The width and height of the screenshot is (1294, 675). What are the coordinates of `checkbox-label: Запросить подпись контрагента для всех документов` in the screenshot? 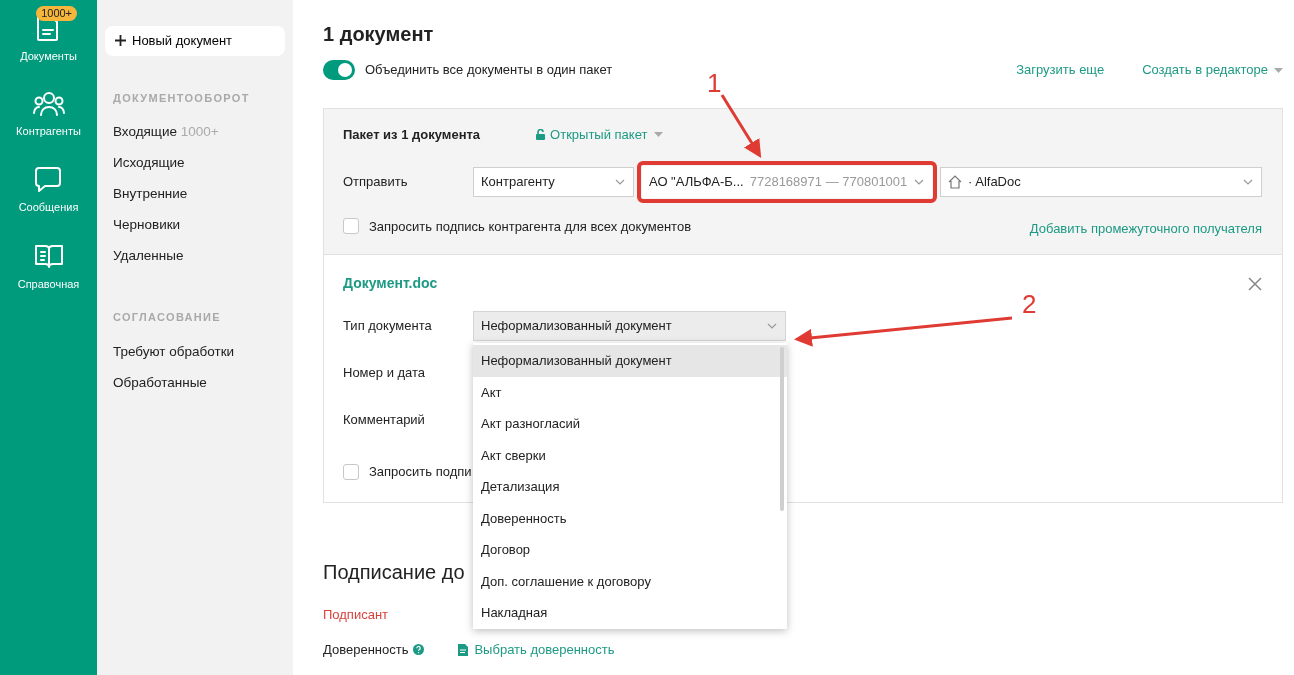 It's located at (530, 226).